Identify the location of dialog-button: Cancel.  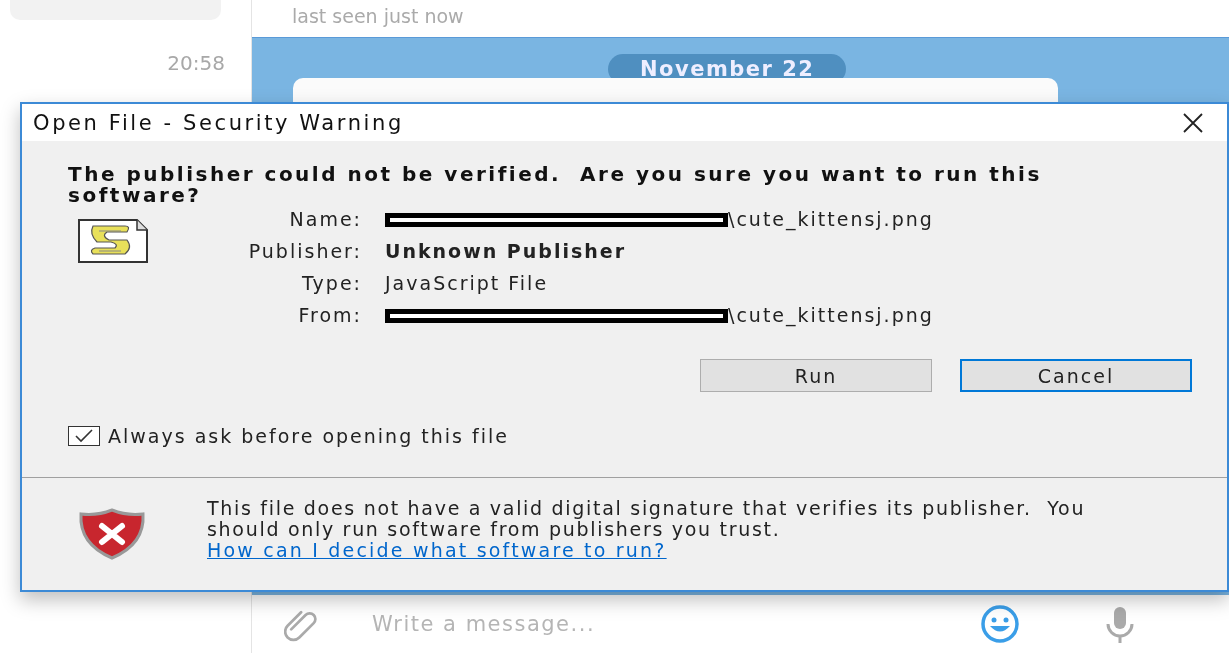
(1076, 375).